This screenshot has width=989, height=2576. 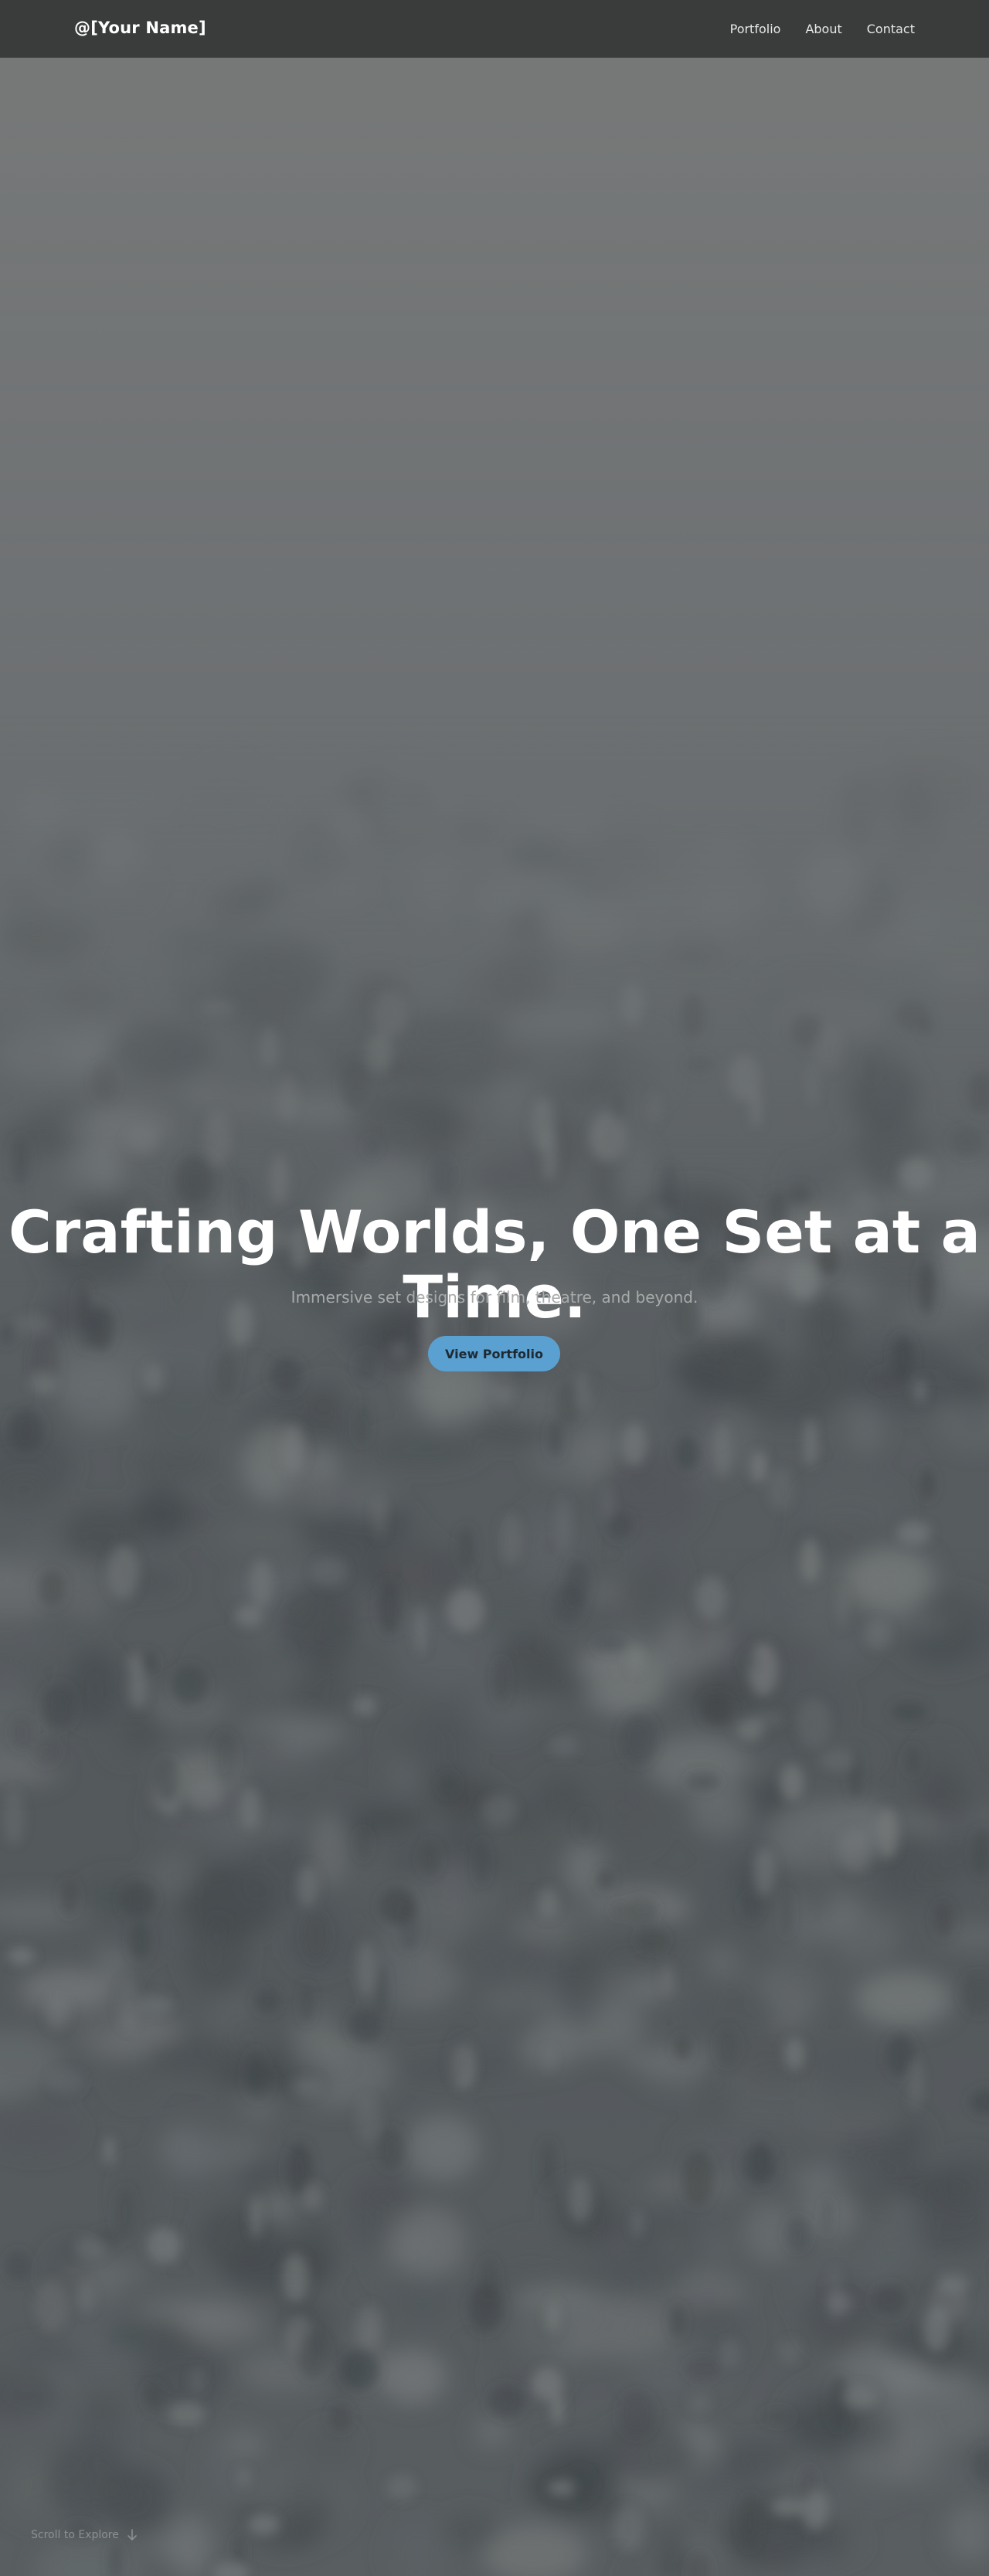 What do you see at coordinates (75, 2535) in the screenshot?
I see `scroll-hint-label: Scroll to Explore` at bounding box center [75, 2535].